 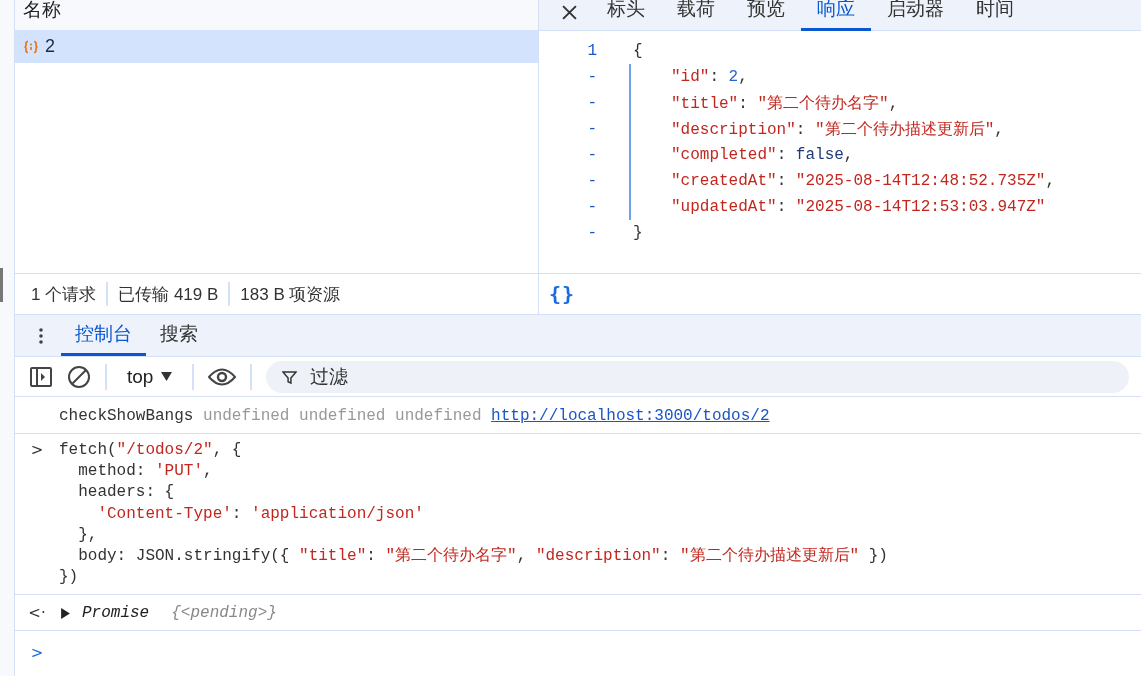 I want to click on more-options-icon, so click(x=41, y=335).